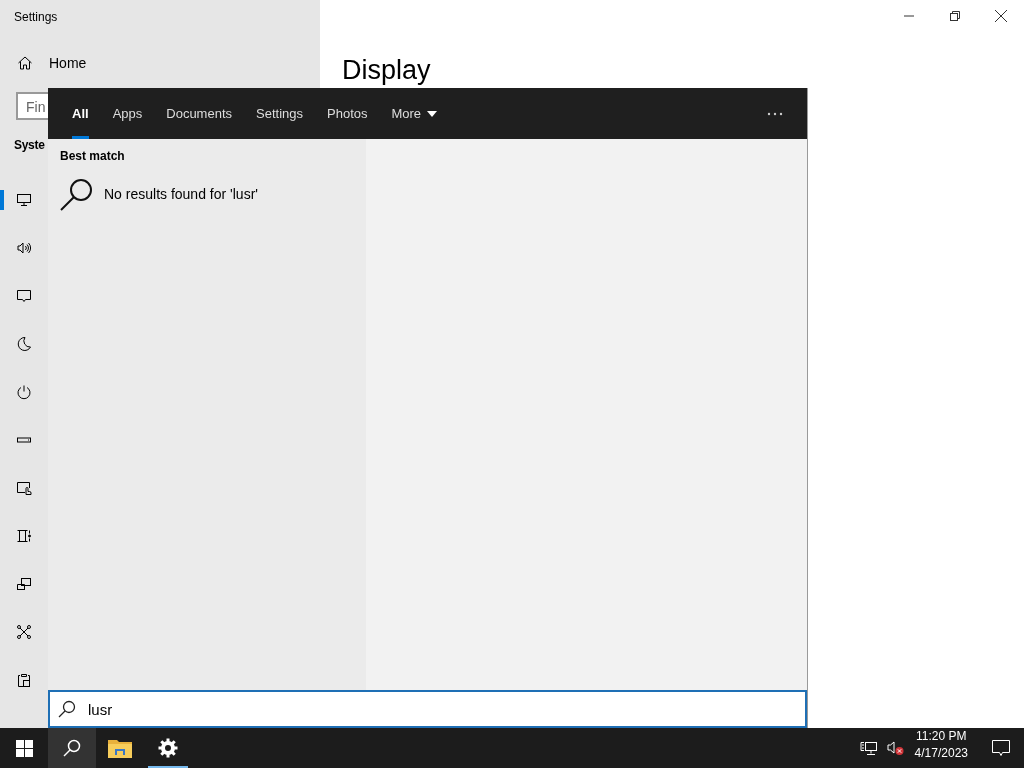 The image size is (1024, 768). Describe the element at coordinates (432, 113) in the screenshot. I see `caret-icon` at that location.